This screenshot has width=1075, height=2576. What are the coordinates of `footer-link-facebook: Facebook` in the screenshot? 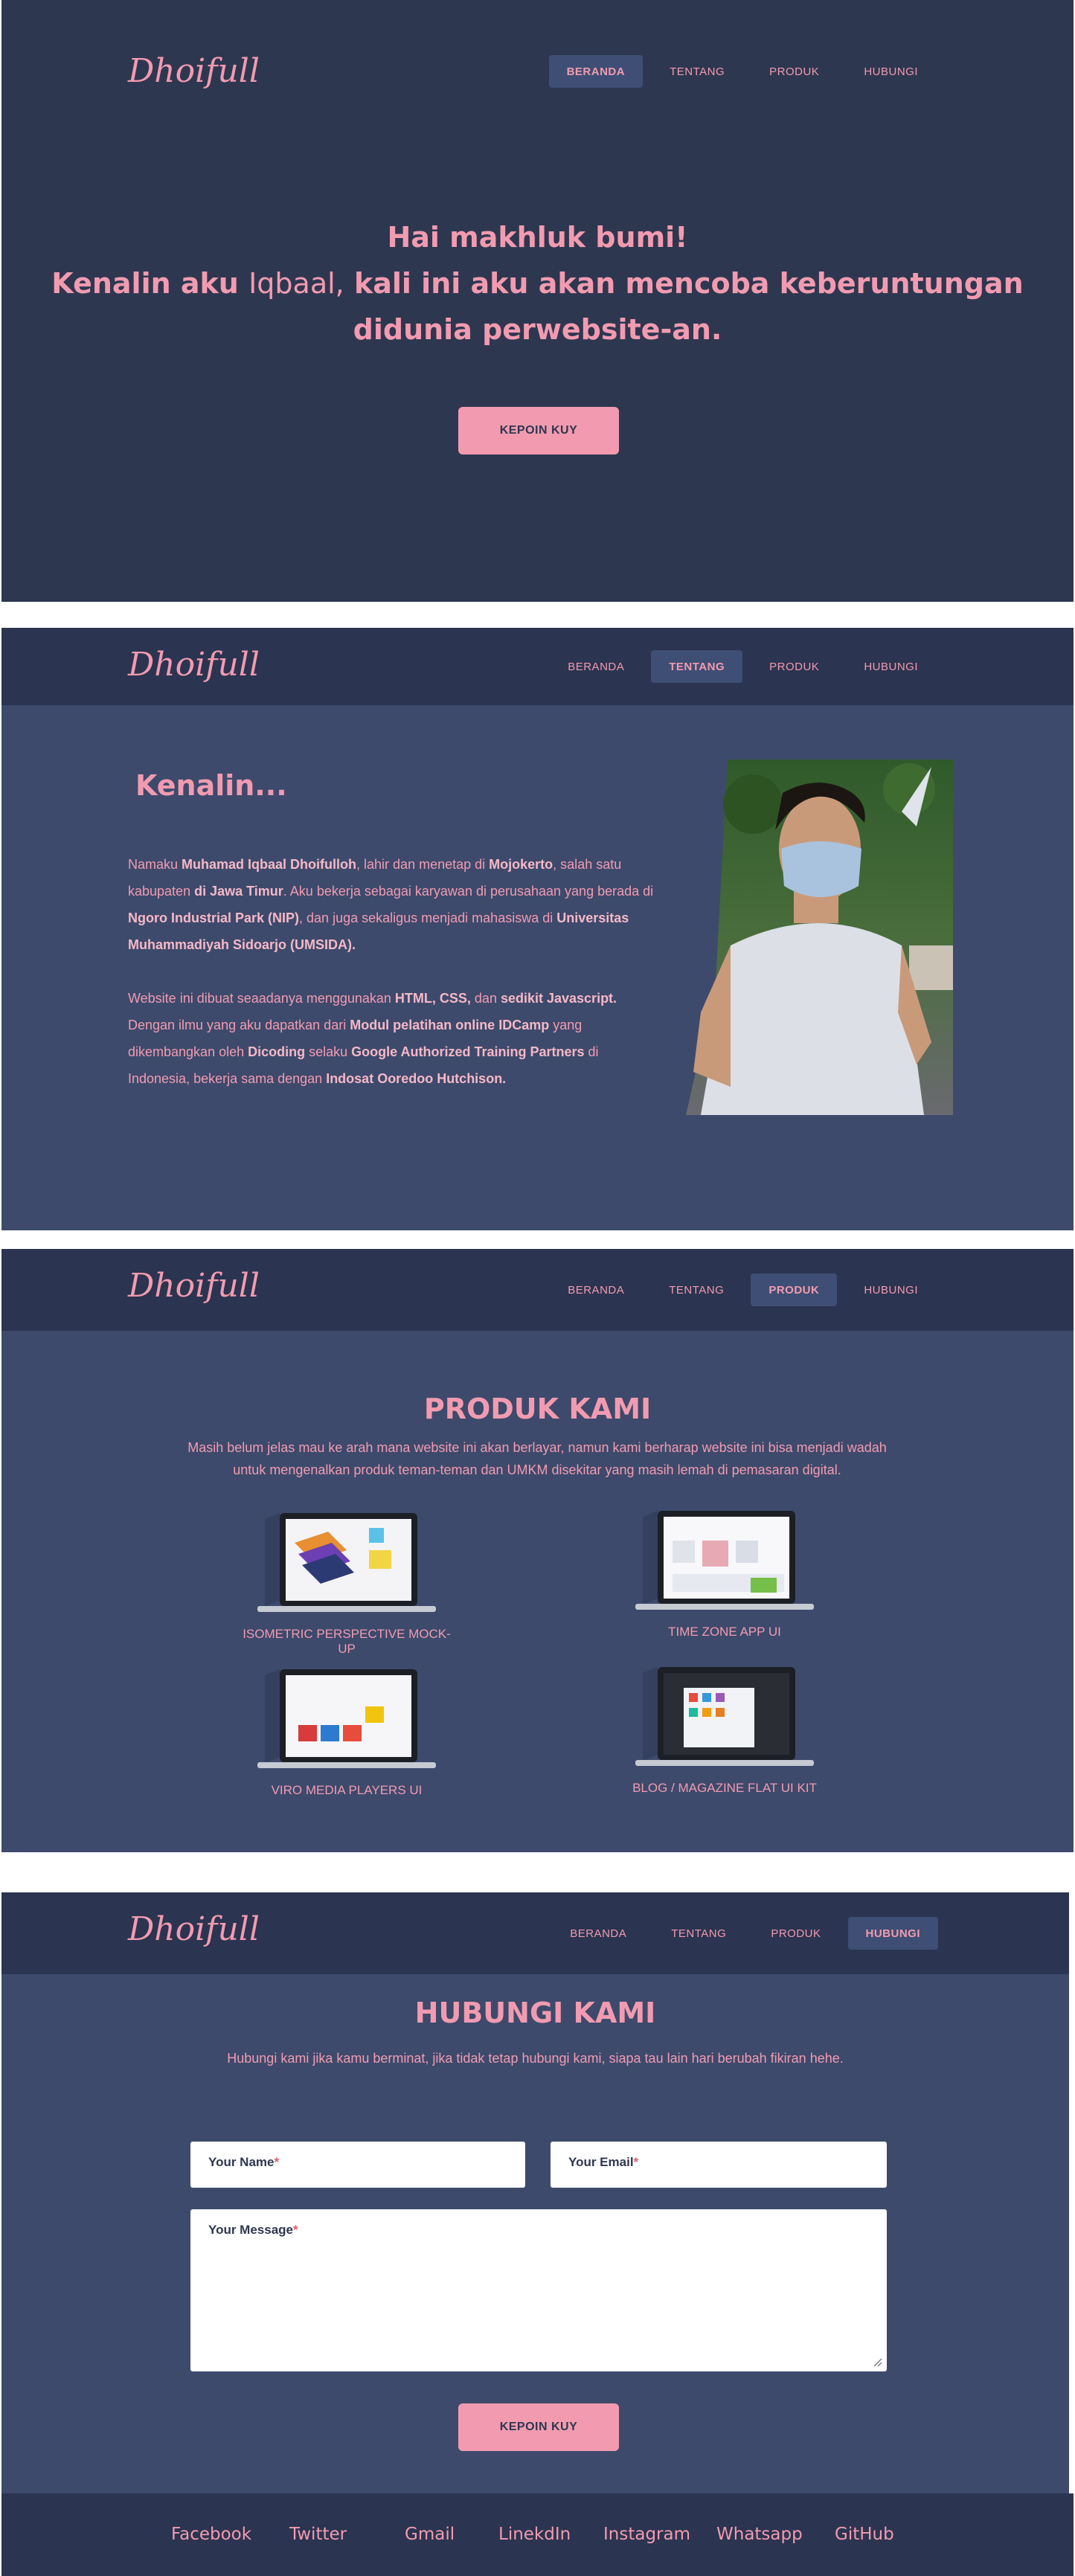 It's located at (211, 2534).